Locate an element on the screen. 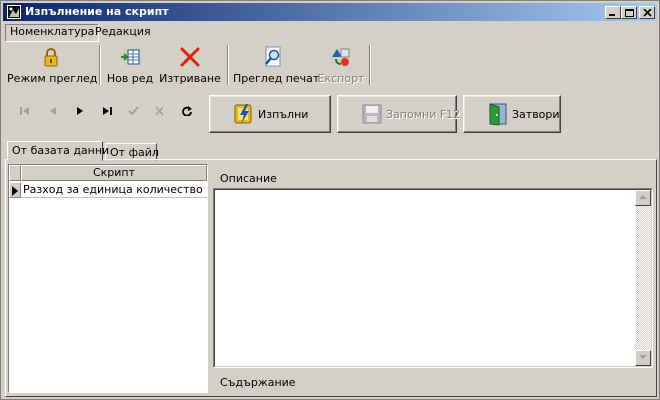  prior-record-icon is located at coordinates (53, 111).